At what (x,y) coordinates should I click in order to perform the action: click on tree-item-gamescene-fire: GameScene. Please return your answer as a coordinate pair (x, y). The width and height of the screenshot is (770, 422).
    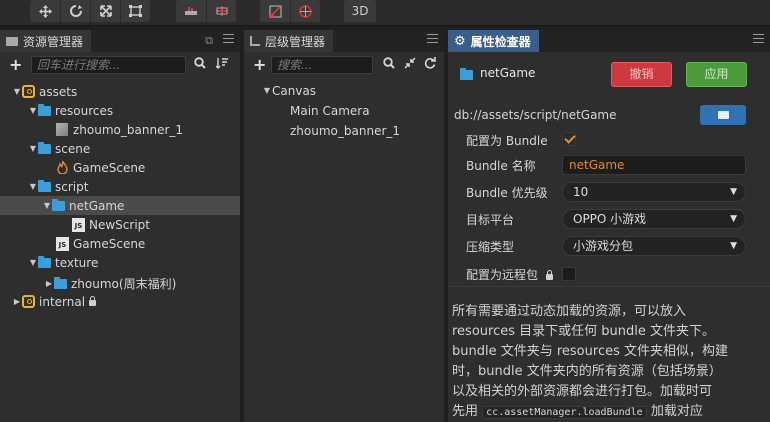
    Looking at the image, I should click on (100, 167).